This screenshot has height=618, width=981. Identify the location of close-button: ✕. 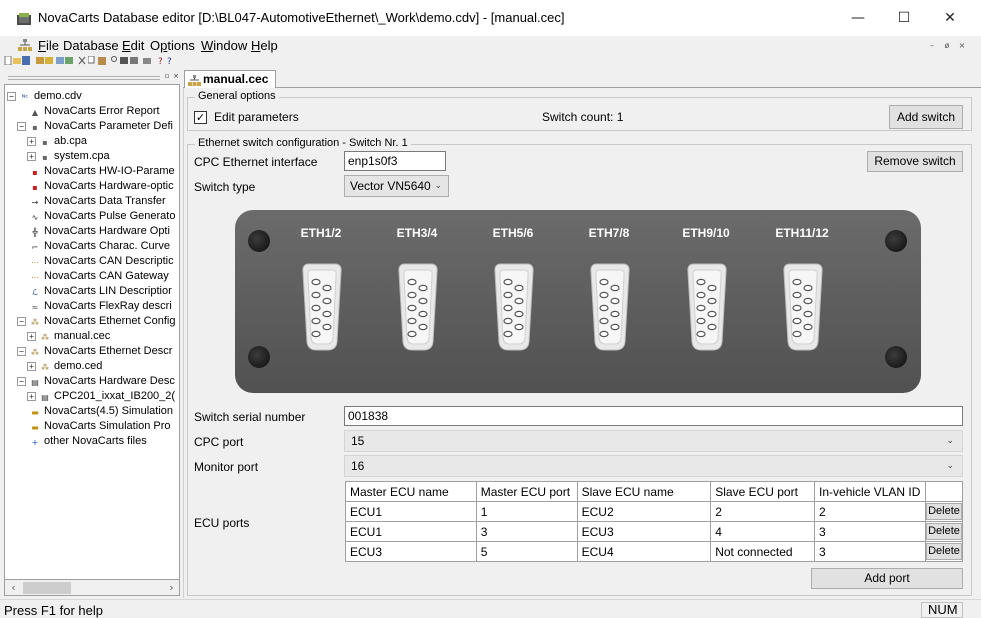
(950, 18).